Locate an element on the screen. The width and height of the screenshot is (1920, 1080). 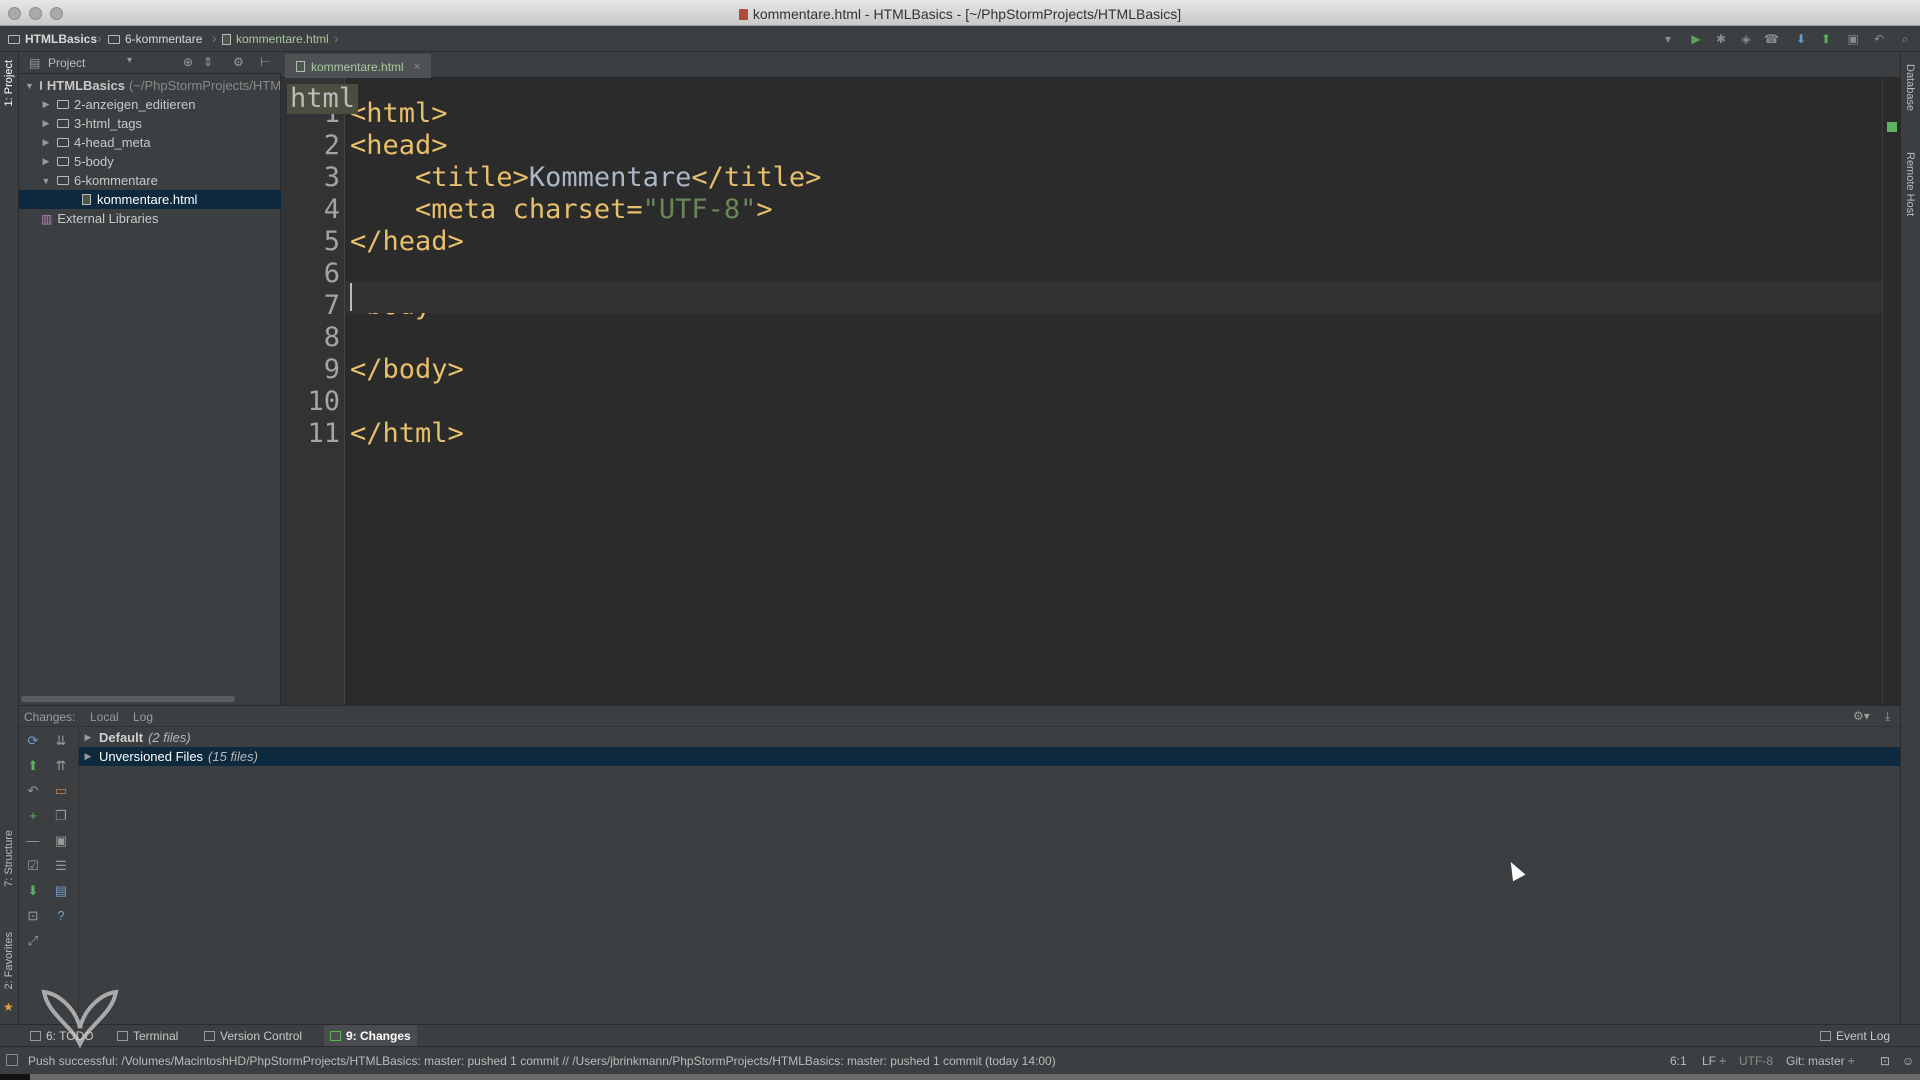
breadcrumb-folder: 6-kommentare is located at coordinates (155, 39).